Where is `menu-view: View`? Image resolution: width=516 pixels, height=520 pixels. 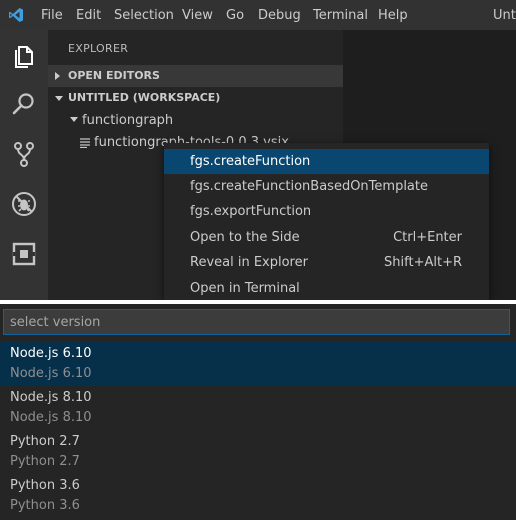
menu-view: View is located at coordinates (197, 15).